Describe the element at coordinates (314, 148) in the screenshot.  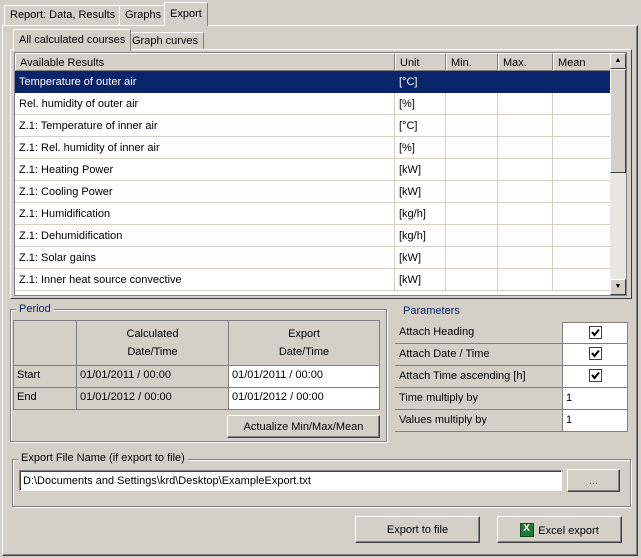
I see `table-row: Z.1: Rel. humidity of inner air [%]` at that location.